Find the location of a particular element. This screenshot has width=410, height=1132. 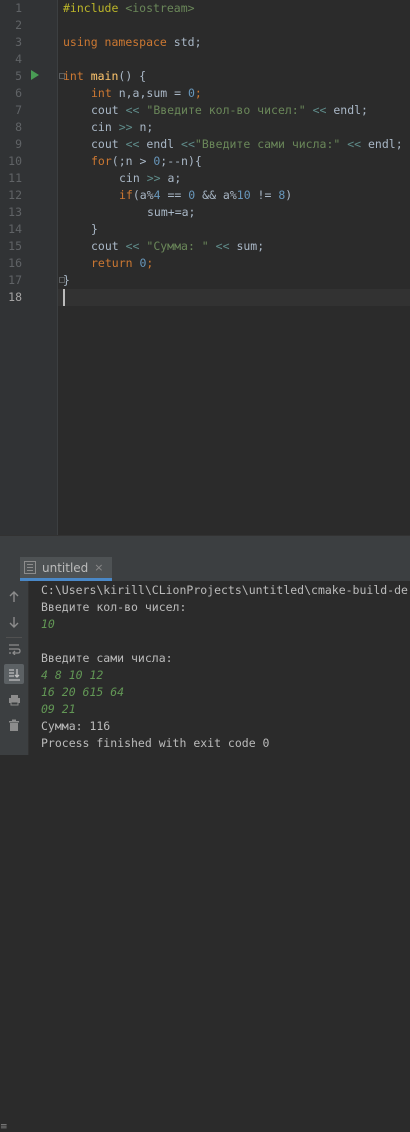

code-line-8: cin >> n; is located at coordinates (122, 127).